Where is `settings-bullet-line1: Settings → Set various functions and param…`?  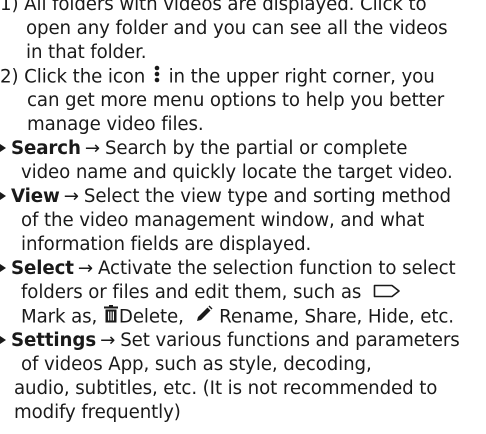 settings-bullet-line1: Settings → Set various functions and param… is located at coordinates (230, 341).